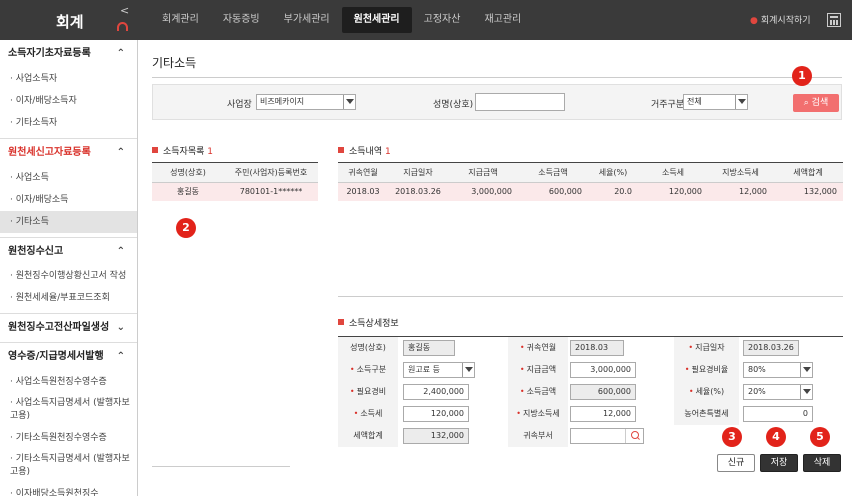 Image resolution: width=852 pixels, height=496 pixels. I want to click on sidebar-item-interest-receipt: 이자배당소득원천징수, so click(68, 489).